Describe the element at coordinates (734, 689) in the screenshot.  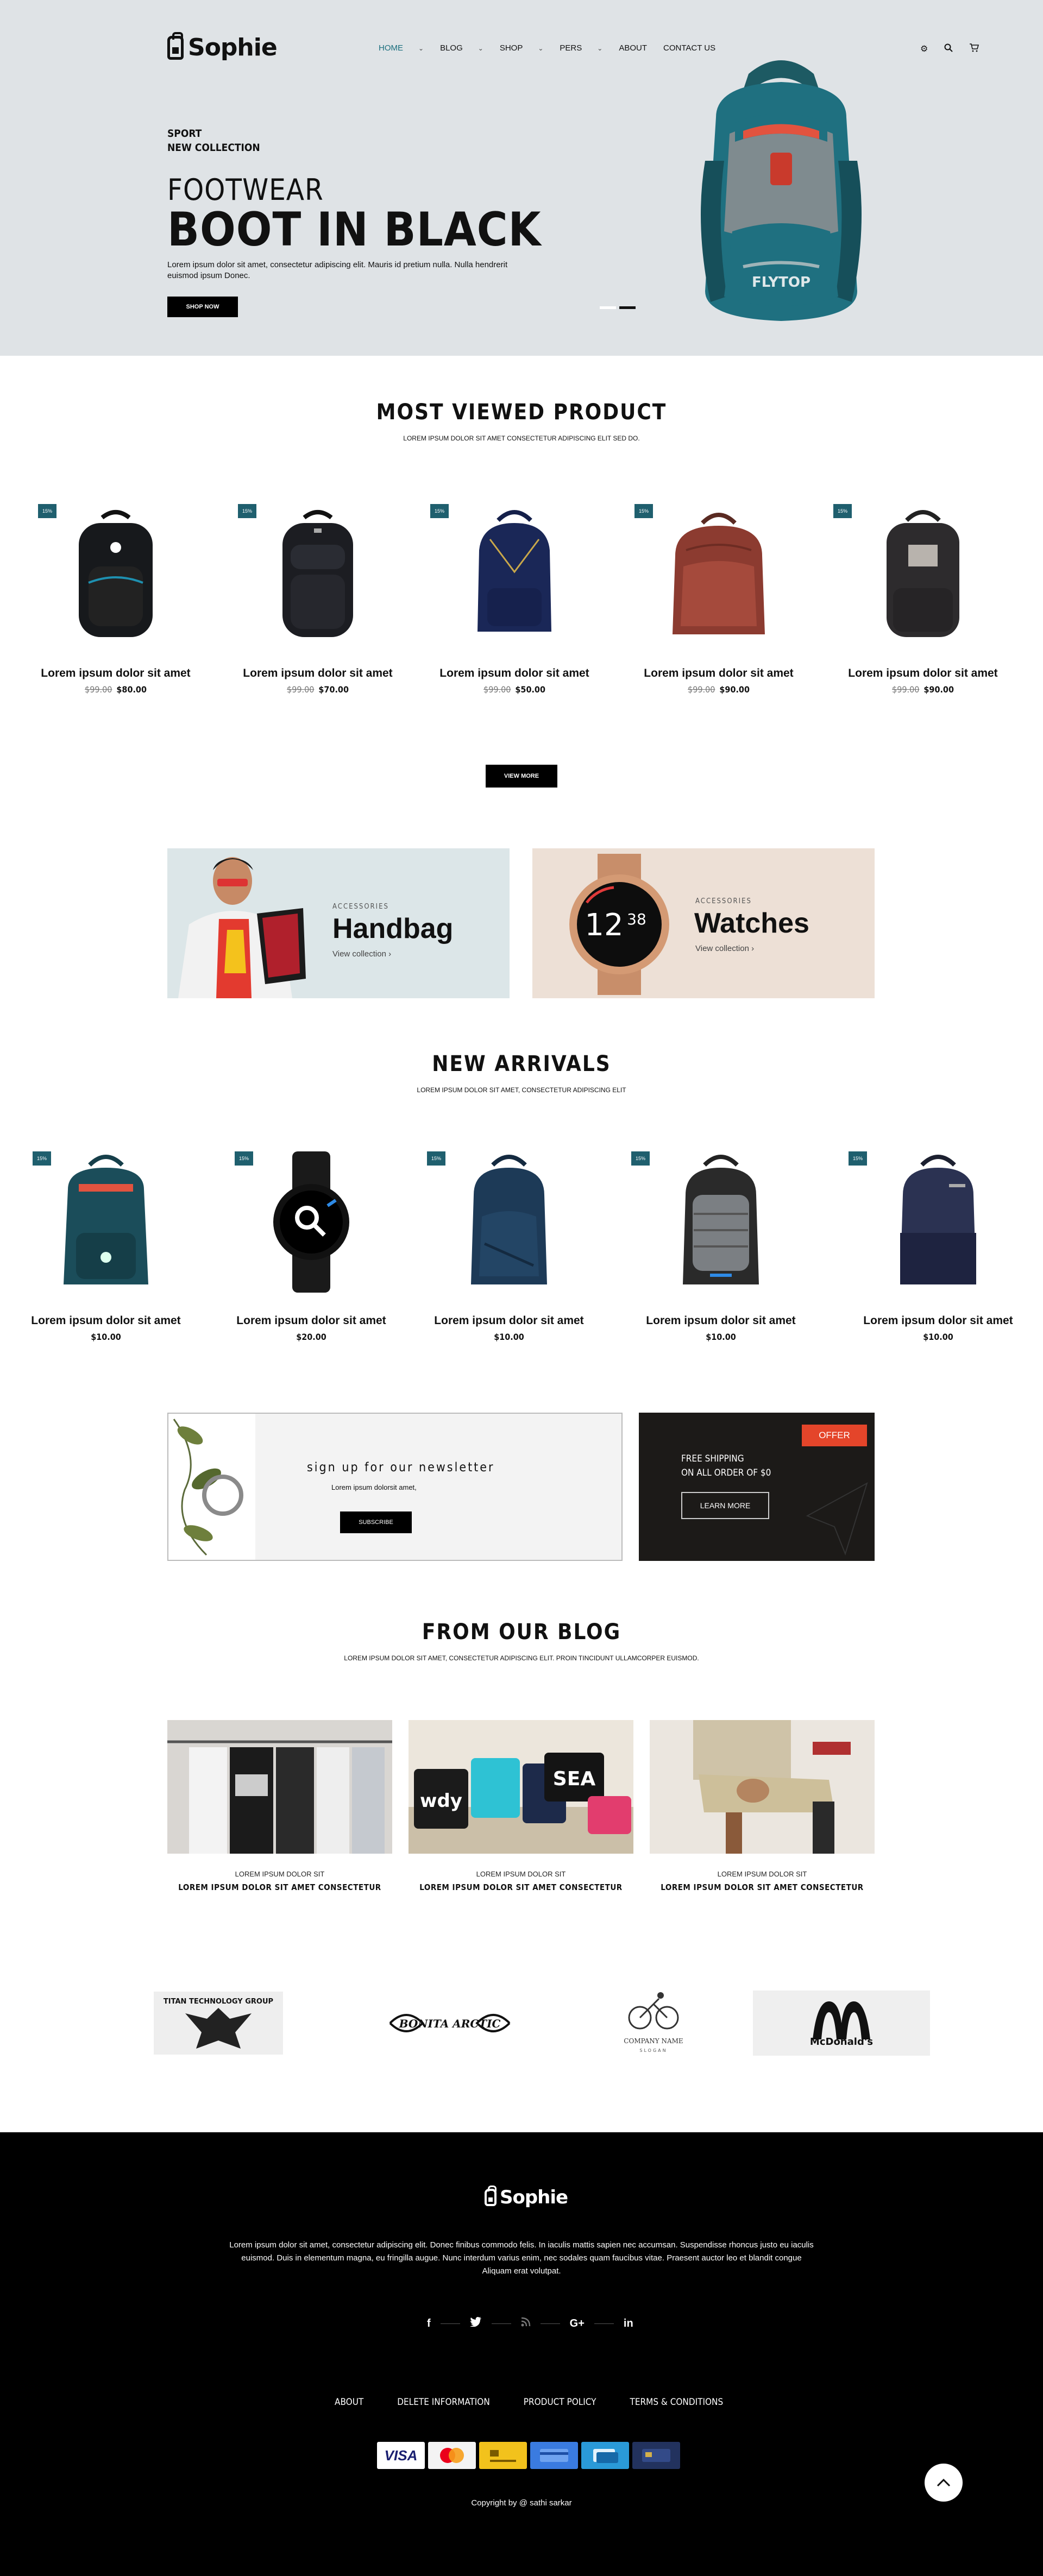
I see `sale-price: $90.00` at that location.